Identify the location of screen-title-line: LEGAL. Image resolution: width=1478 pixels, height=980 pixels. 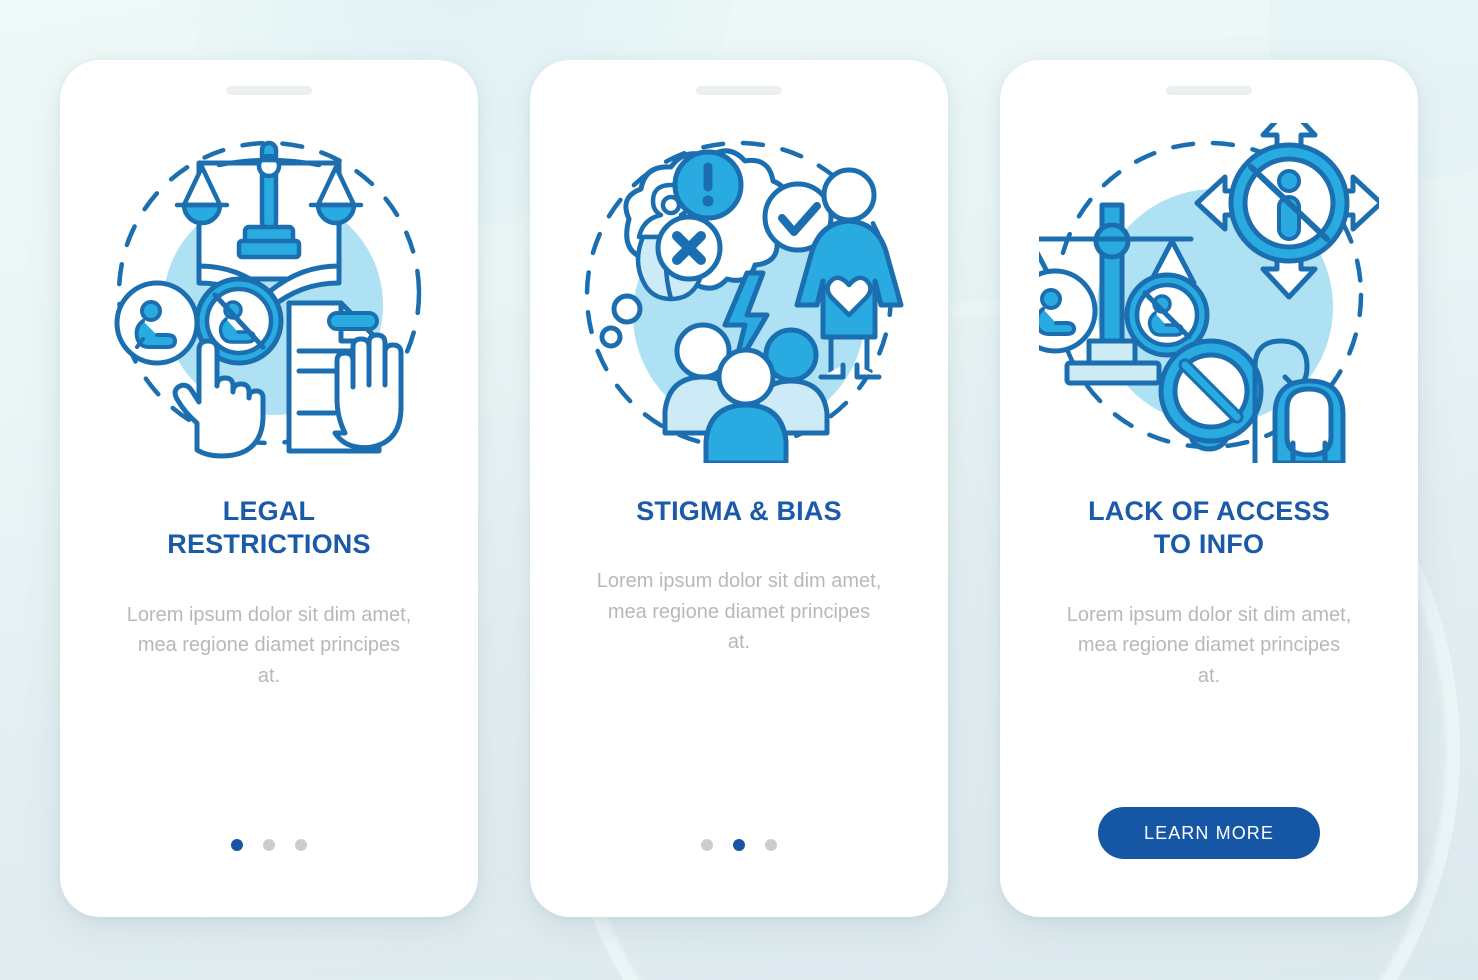
(269, 511).